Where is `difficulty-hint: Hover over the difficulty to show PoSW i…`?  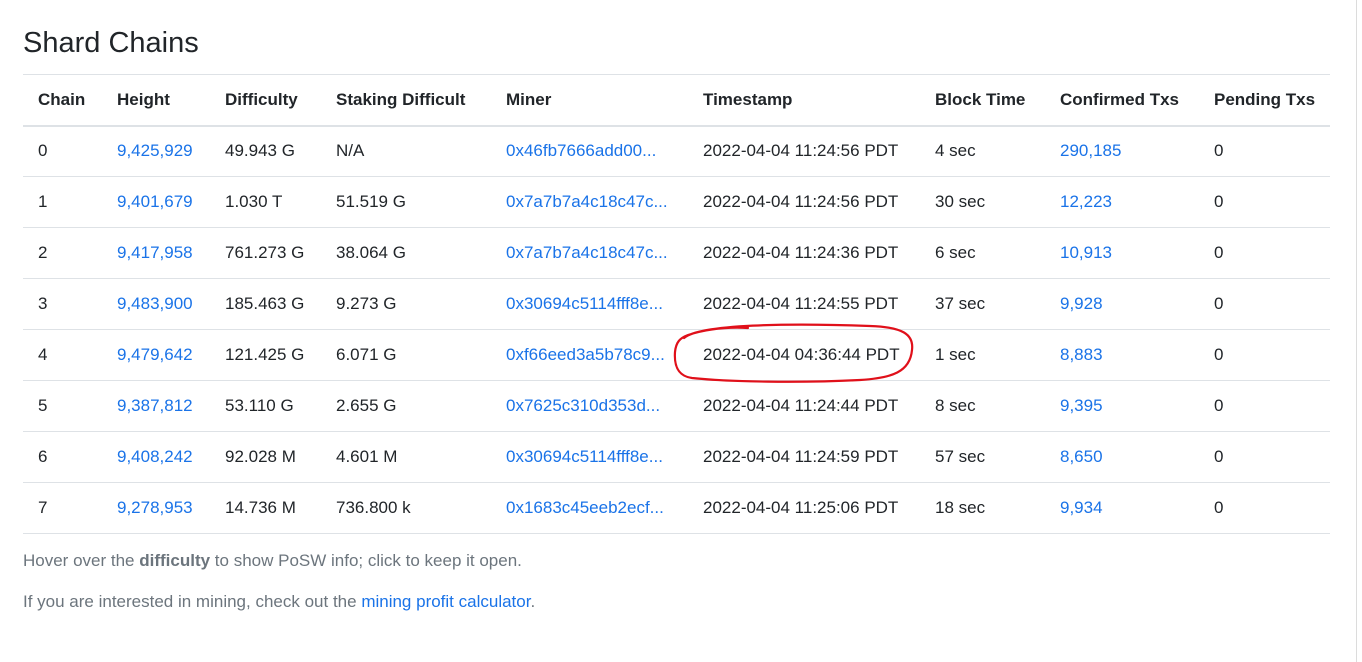 difficulty-hint: Hover over the difficulty to show PoSW i… is located at coordinates (272, 561).